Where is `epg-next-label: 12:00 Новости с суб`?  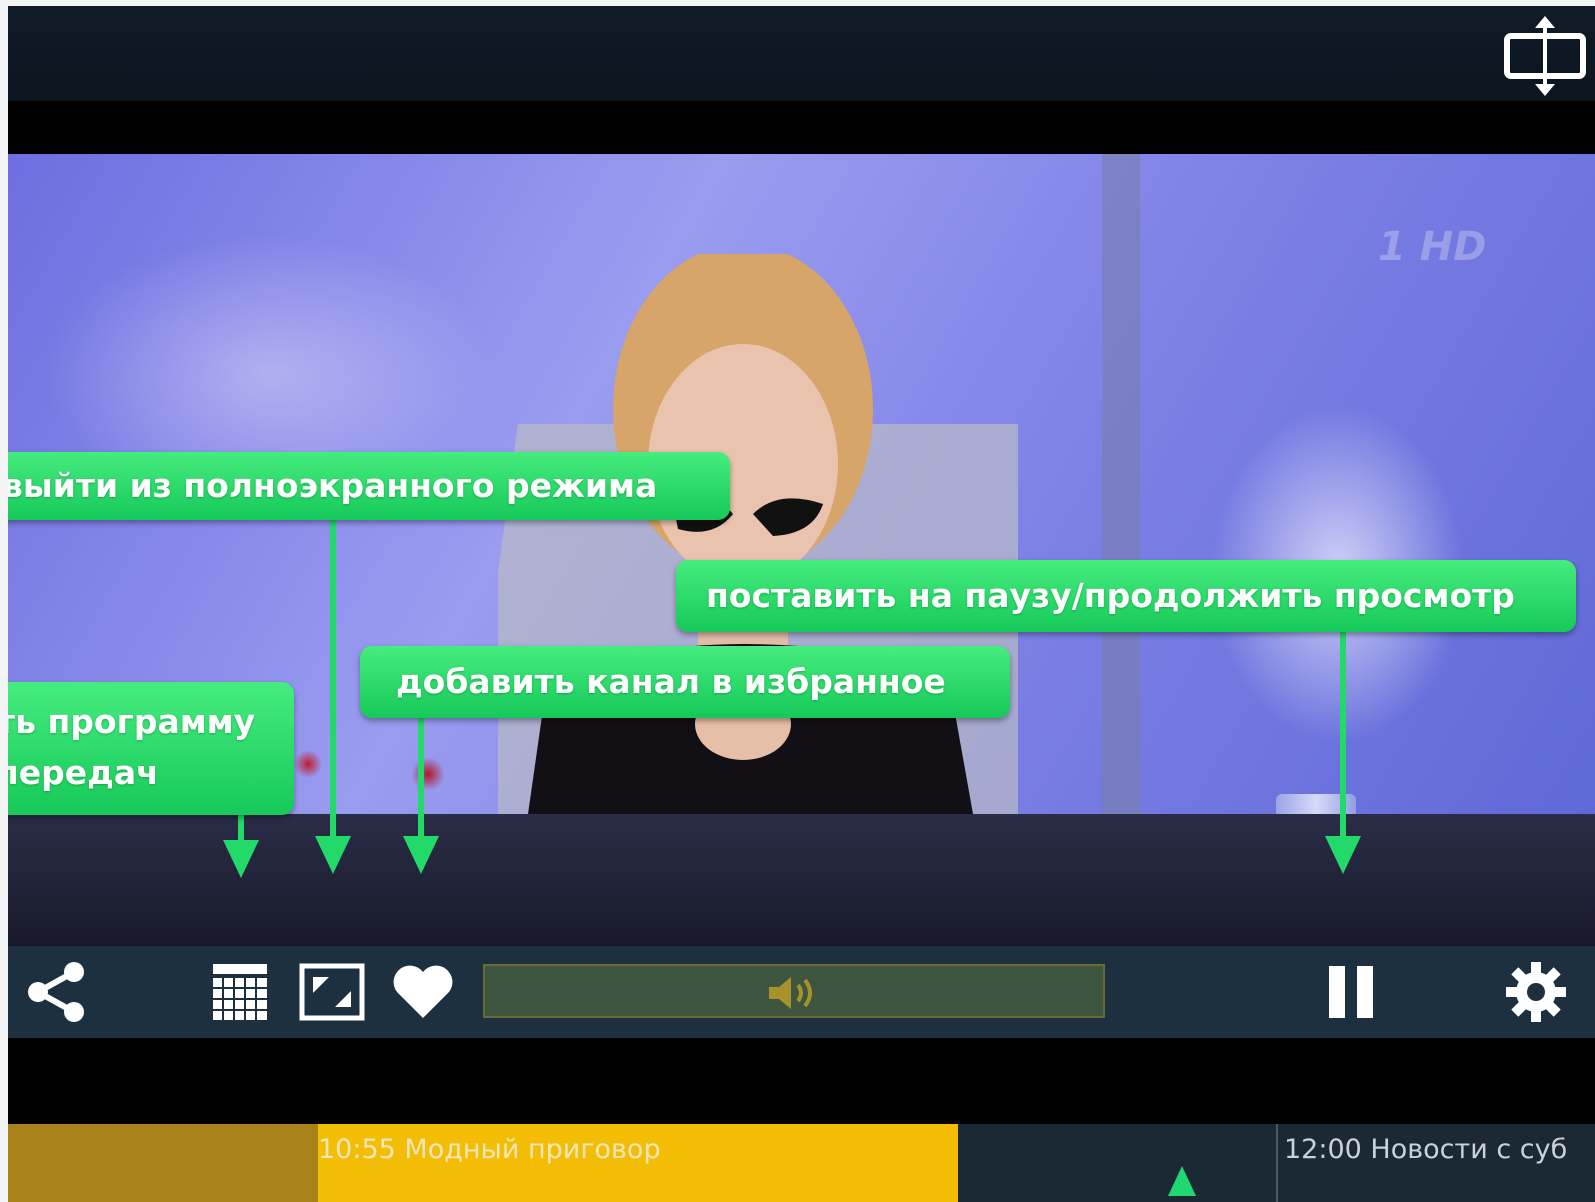
epg-next-label: 12:00 Новости с суб is located at coordinates (1426, 1149).